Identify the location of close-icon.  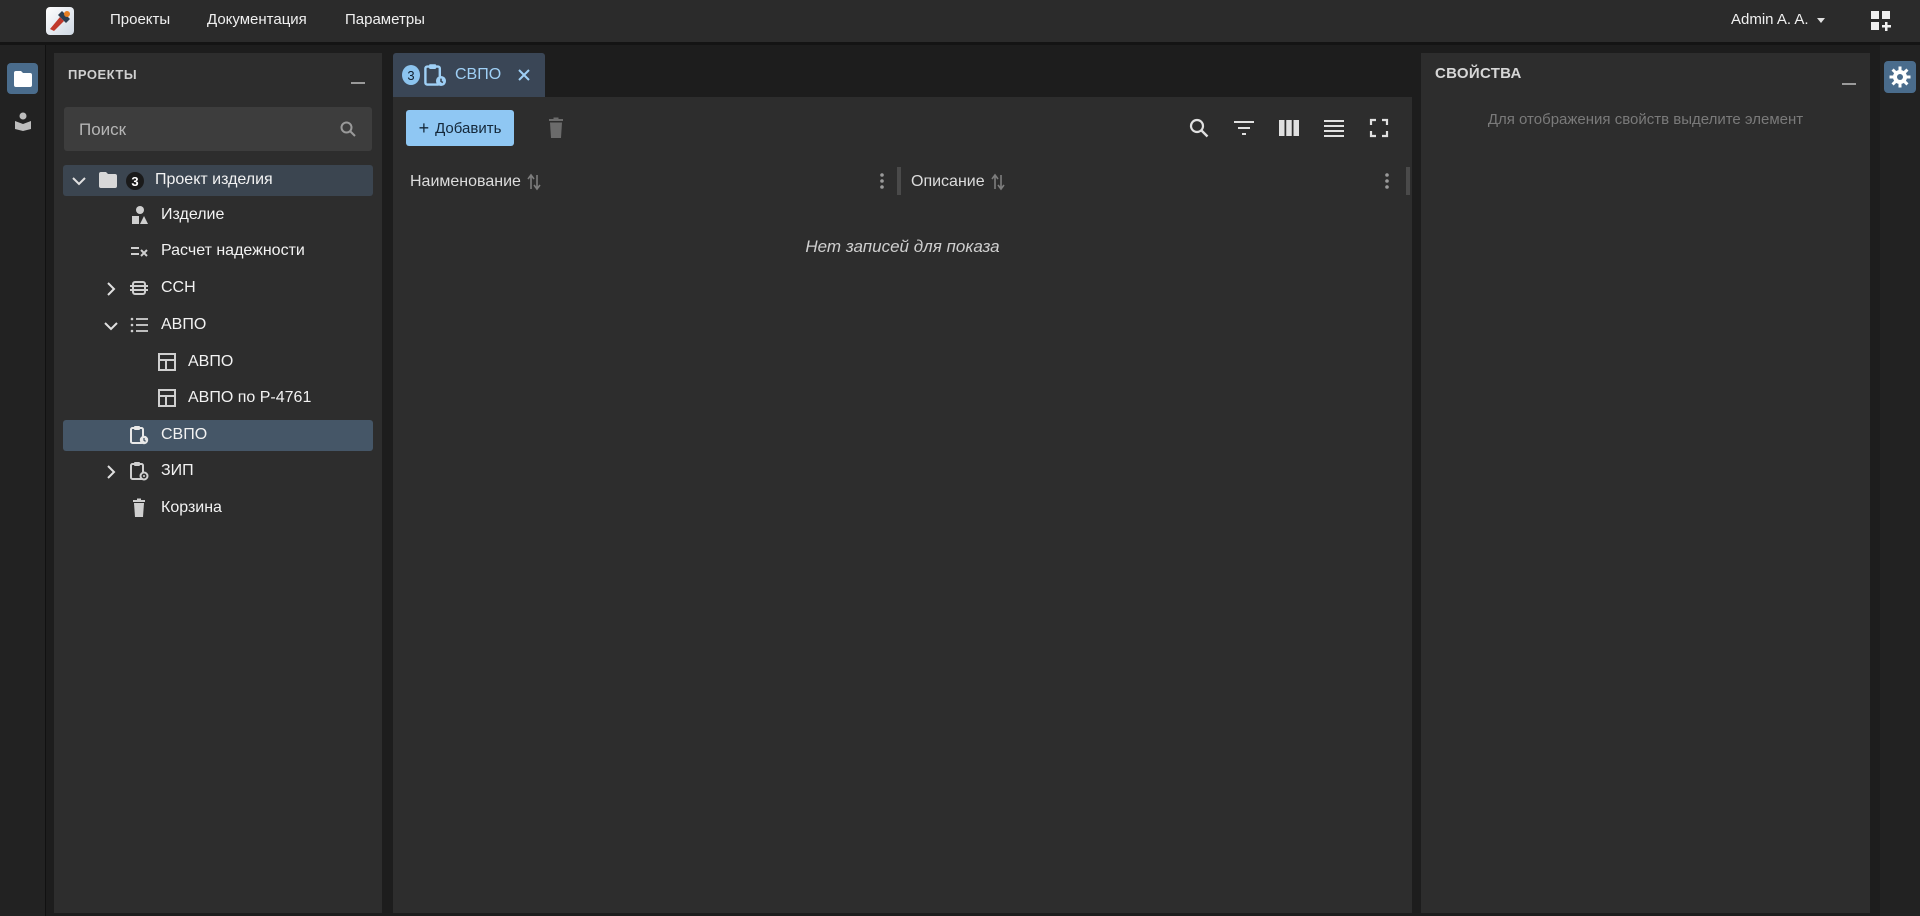
(524, 75).